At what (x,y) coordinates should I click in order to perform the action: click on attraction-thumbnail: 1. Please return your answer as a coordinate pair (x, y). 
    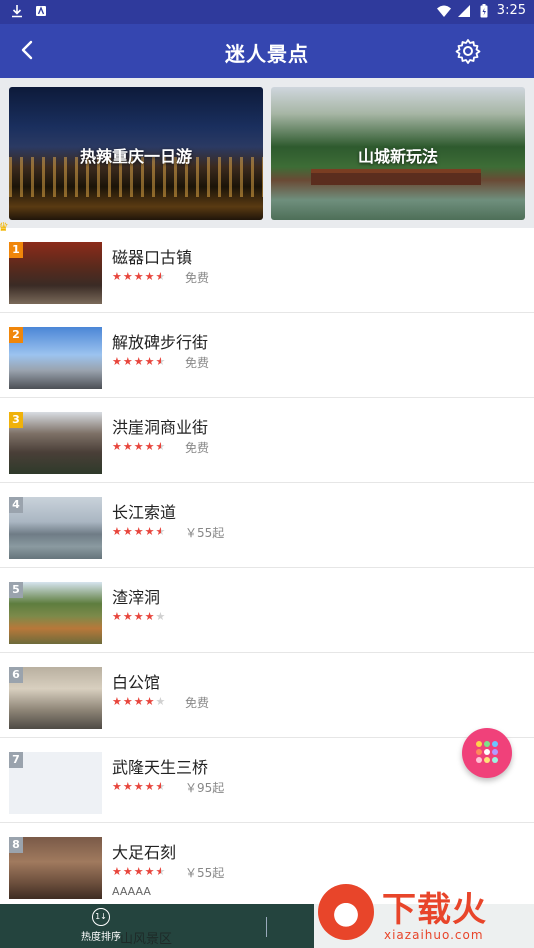
    Looking at the image, I should click on (55, 273).